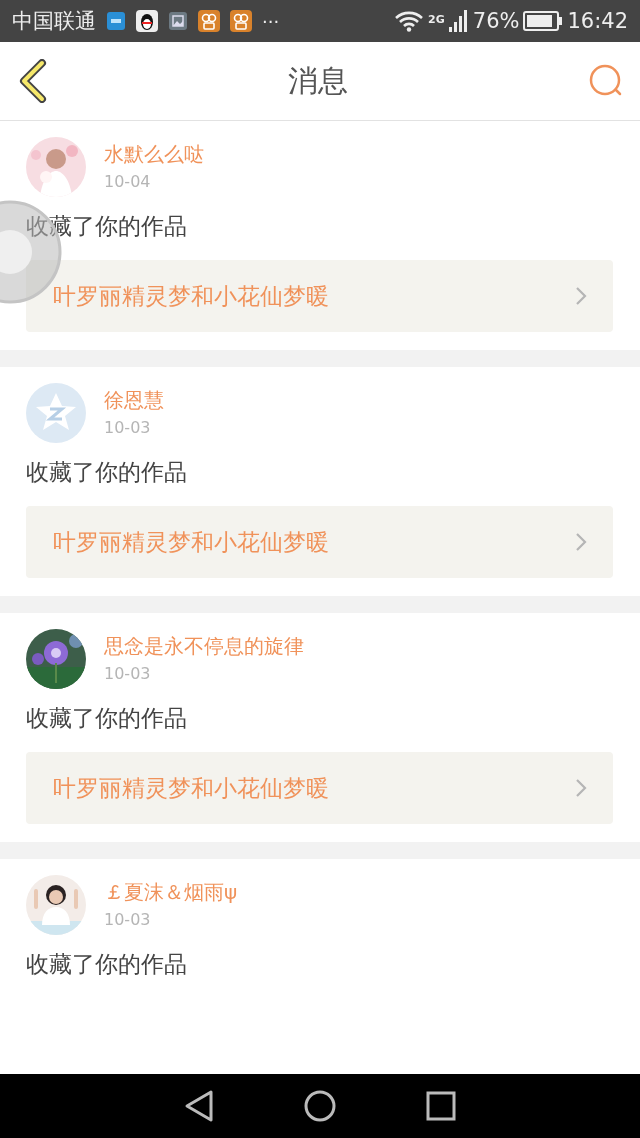 This screenshot has height=1138, width=640. Describe the element at coordinates (116, 21) in the screenshot. I see `app-notification-icon` at that location.